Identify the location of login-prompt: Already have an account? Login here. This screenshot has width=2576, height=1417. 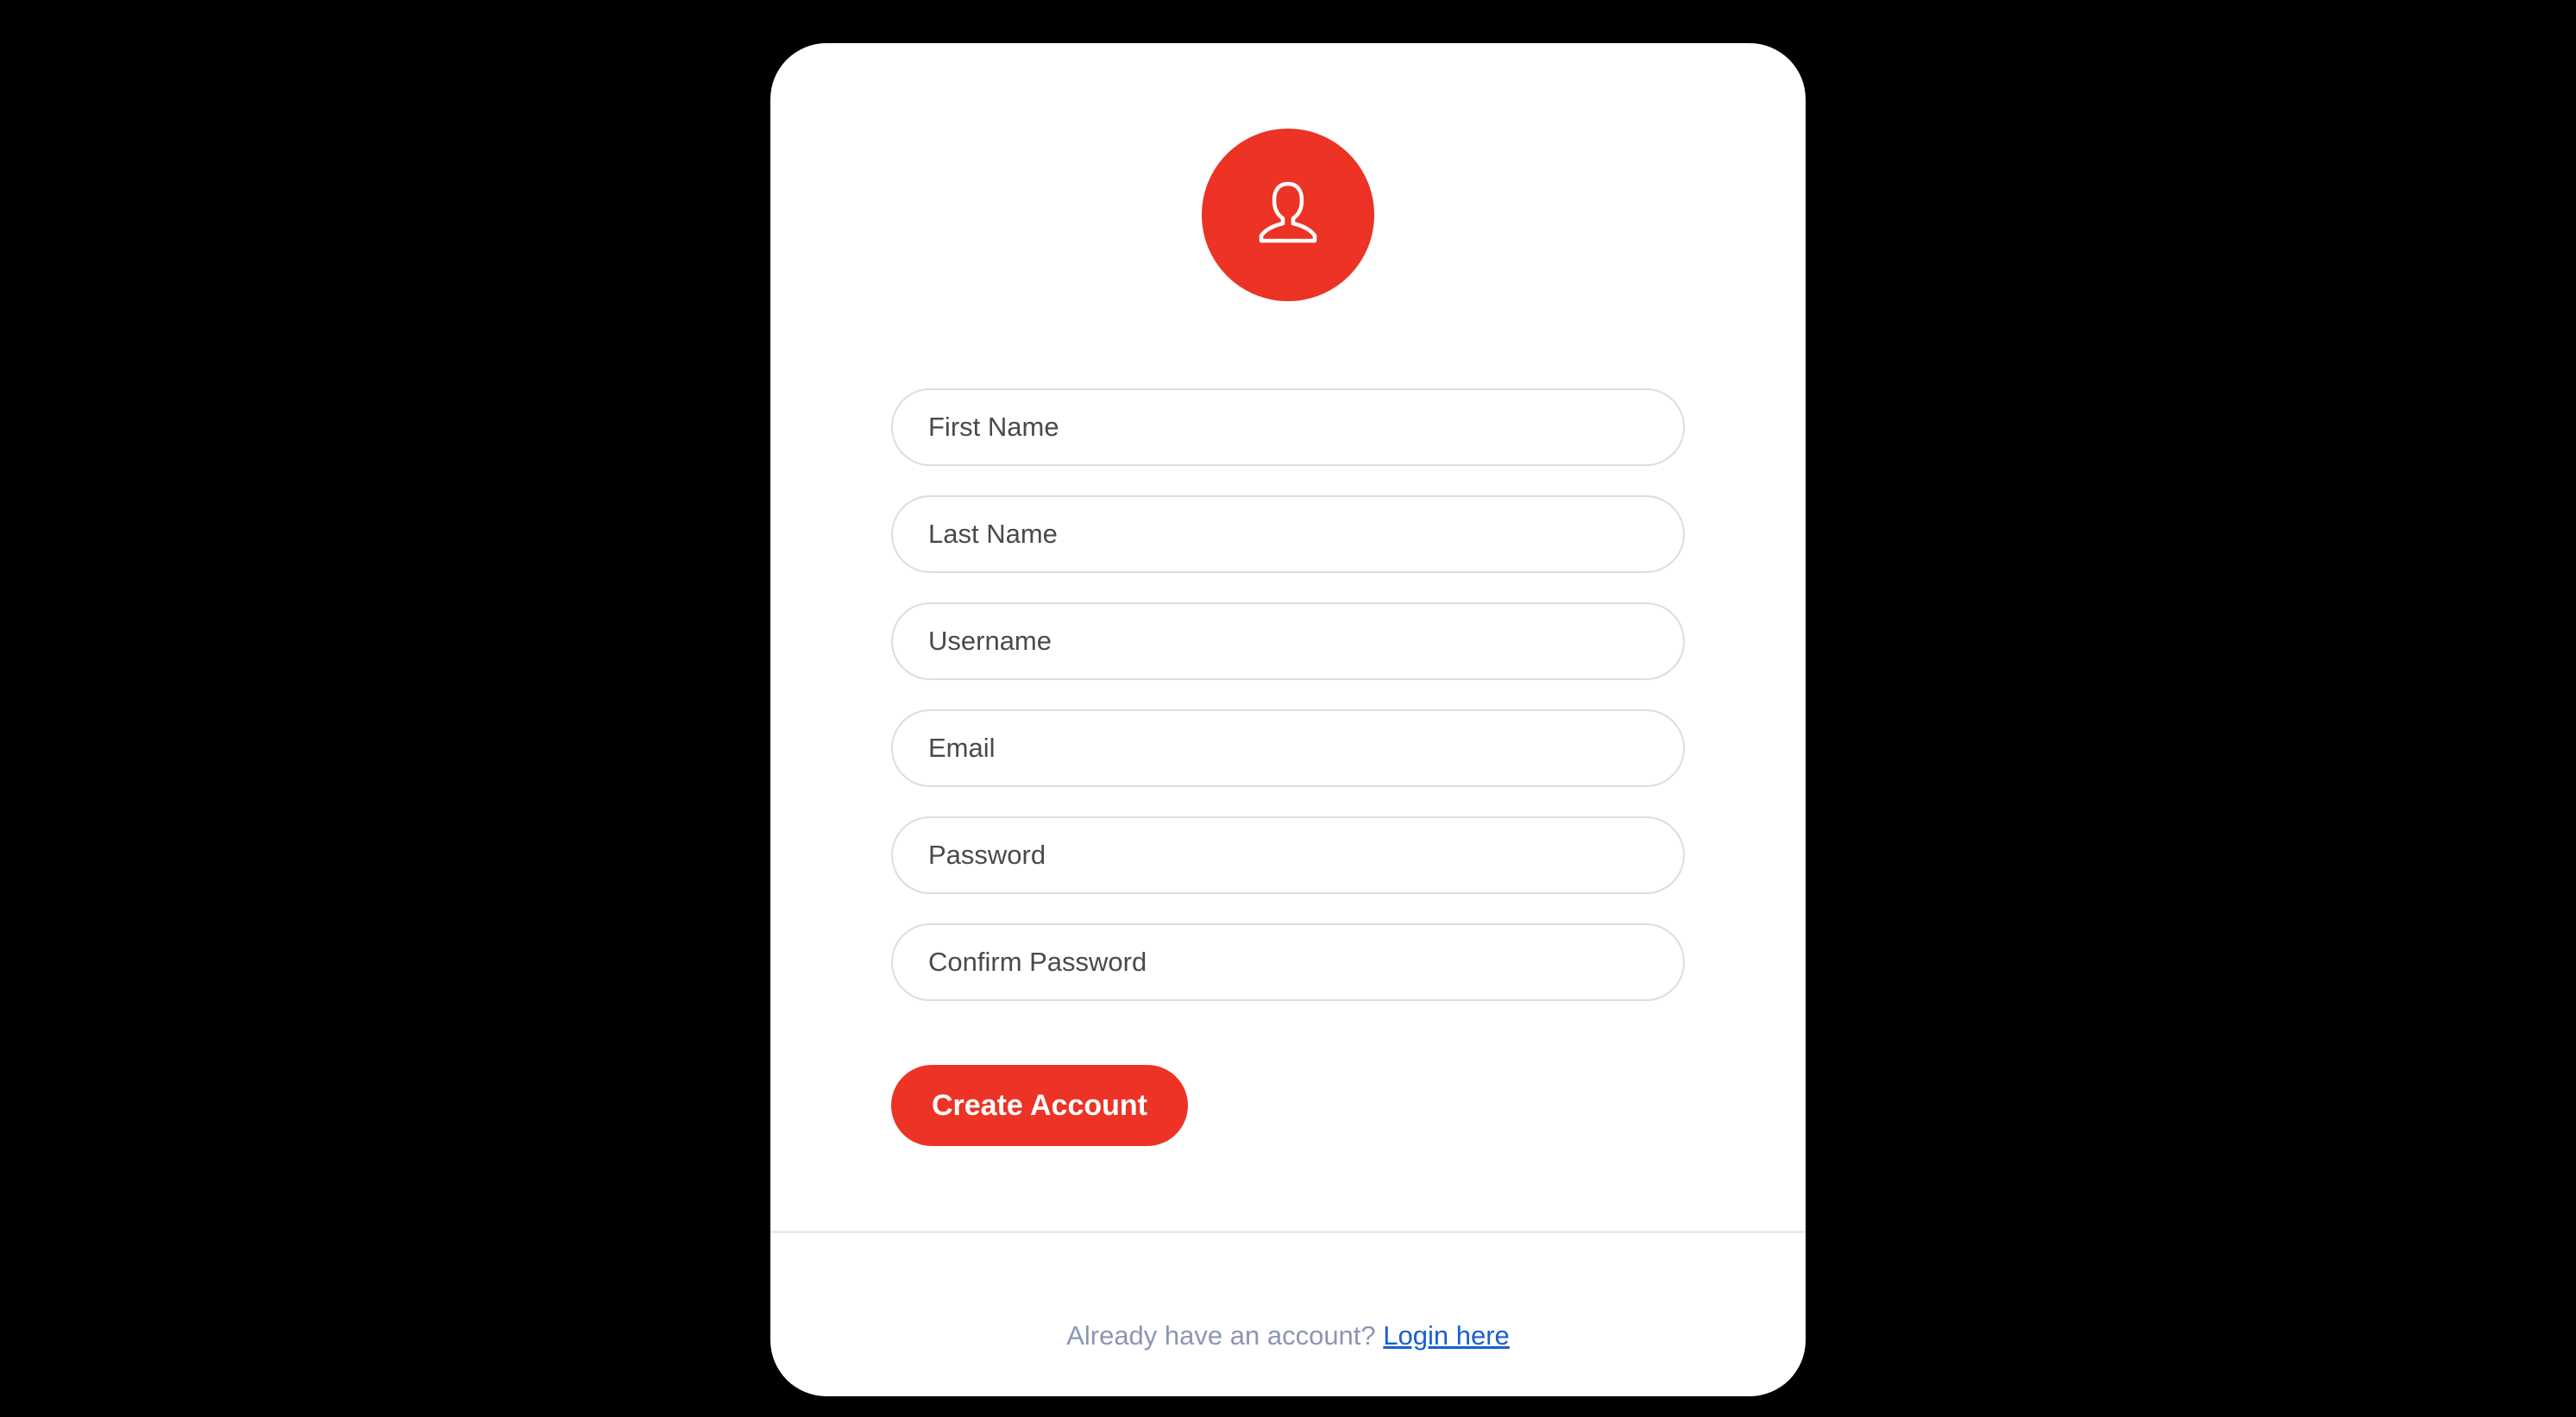
(1288, 1336).